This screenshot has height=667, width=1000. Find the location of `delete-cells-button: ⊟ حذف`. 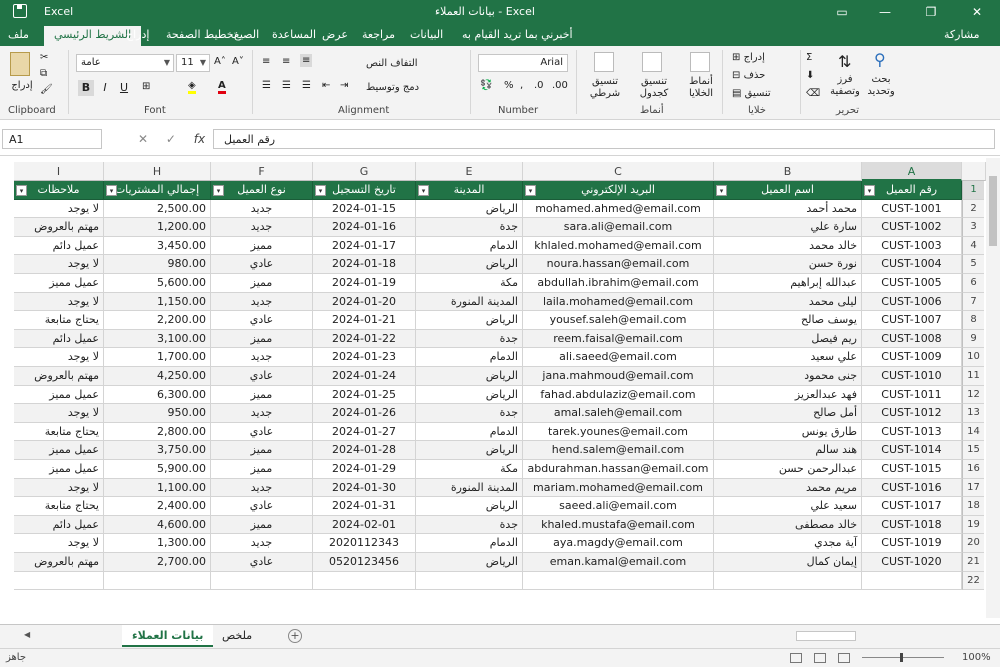

delete-cells-button: ⊟ حذف is located at coordinates (748, 75).